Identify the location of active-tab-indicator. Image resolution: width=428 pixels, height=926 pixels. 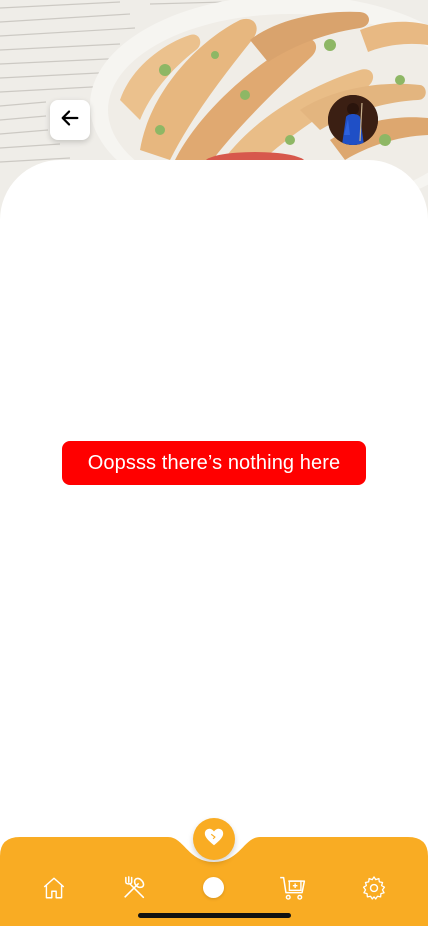
(213, 887).